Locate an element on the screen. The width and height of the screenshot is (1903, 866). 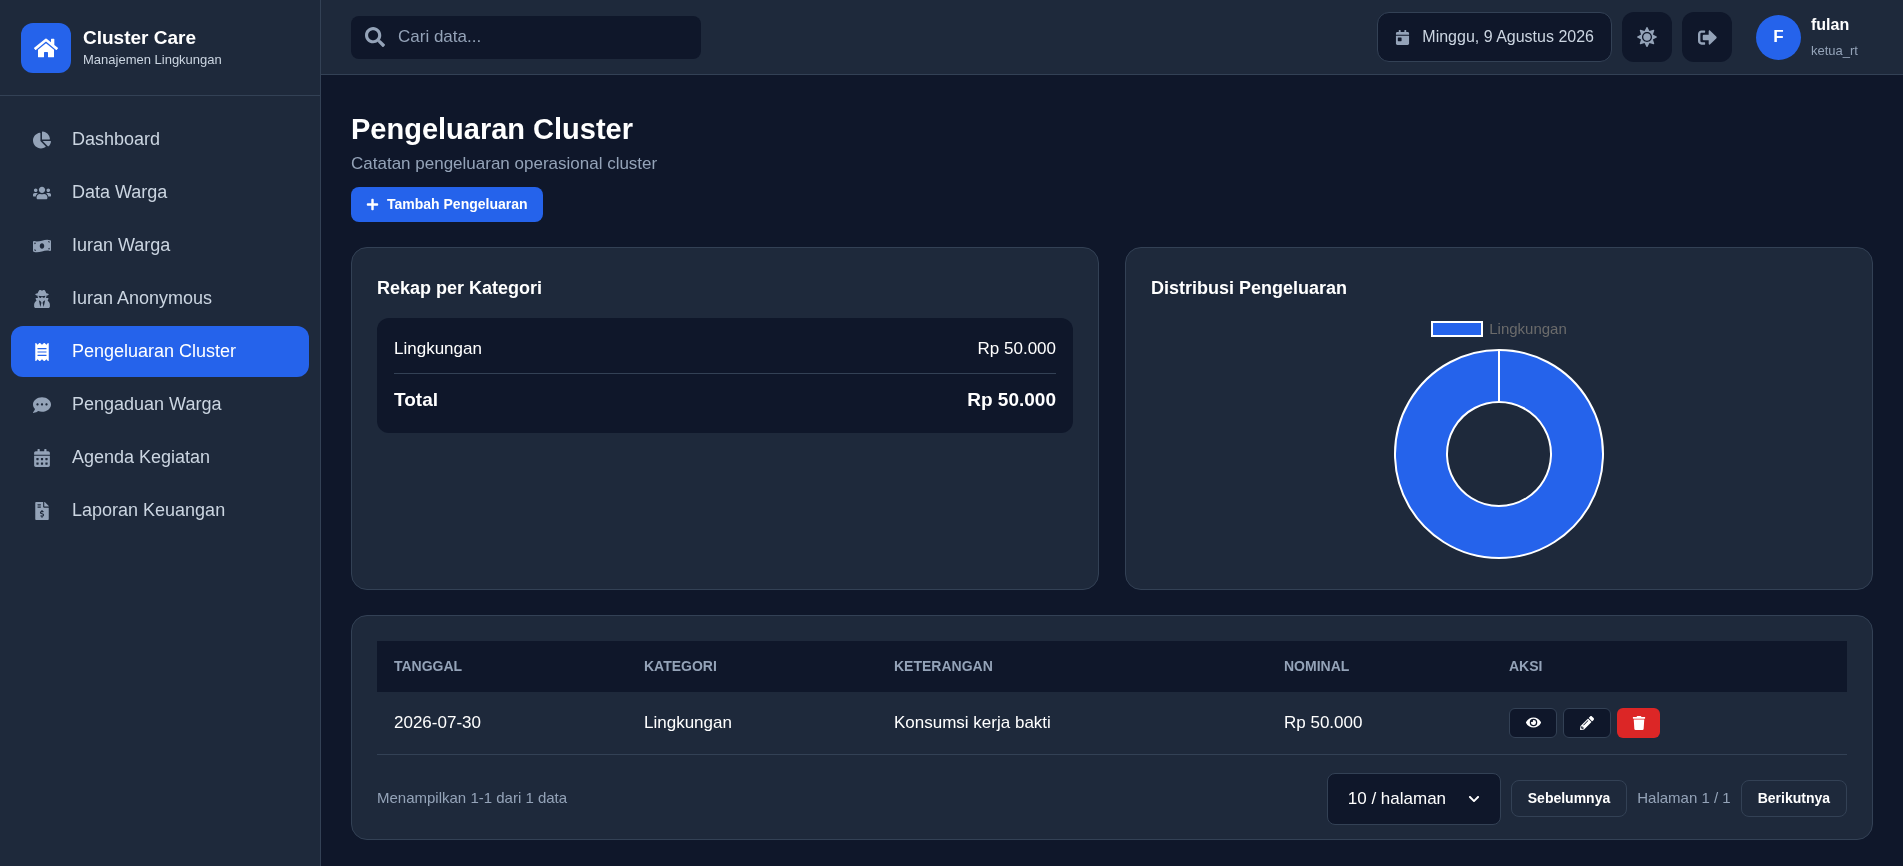
trash-icon is located at coordinates (1638, 722).